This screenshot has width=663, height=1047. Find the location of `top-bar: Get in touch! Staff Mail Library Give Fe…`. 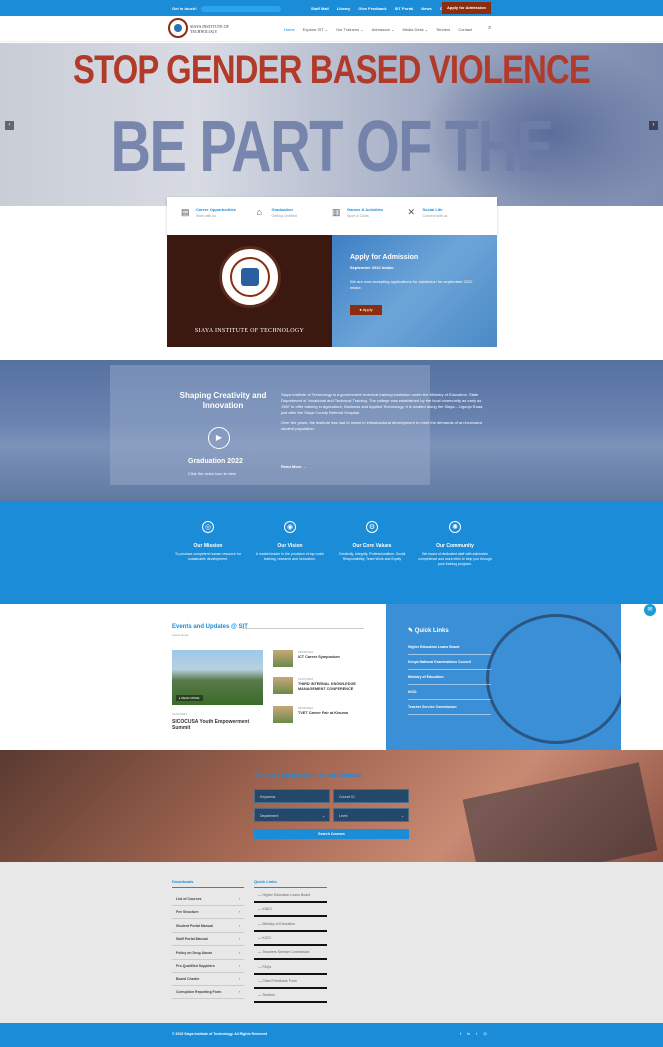

top-bar: Get in touch! Staff Mail Library Give Fe… is located at coordinates (331, 8).